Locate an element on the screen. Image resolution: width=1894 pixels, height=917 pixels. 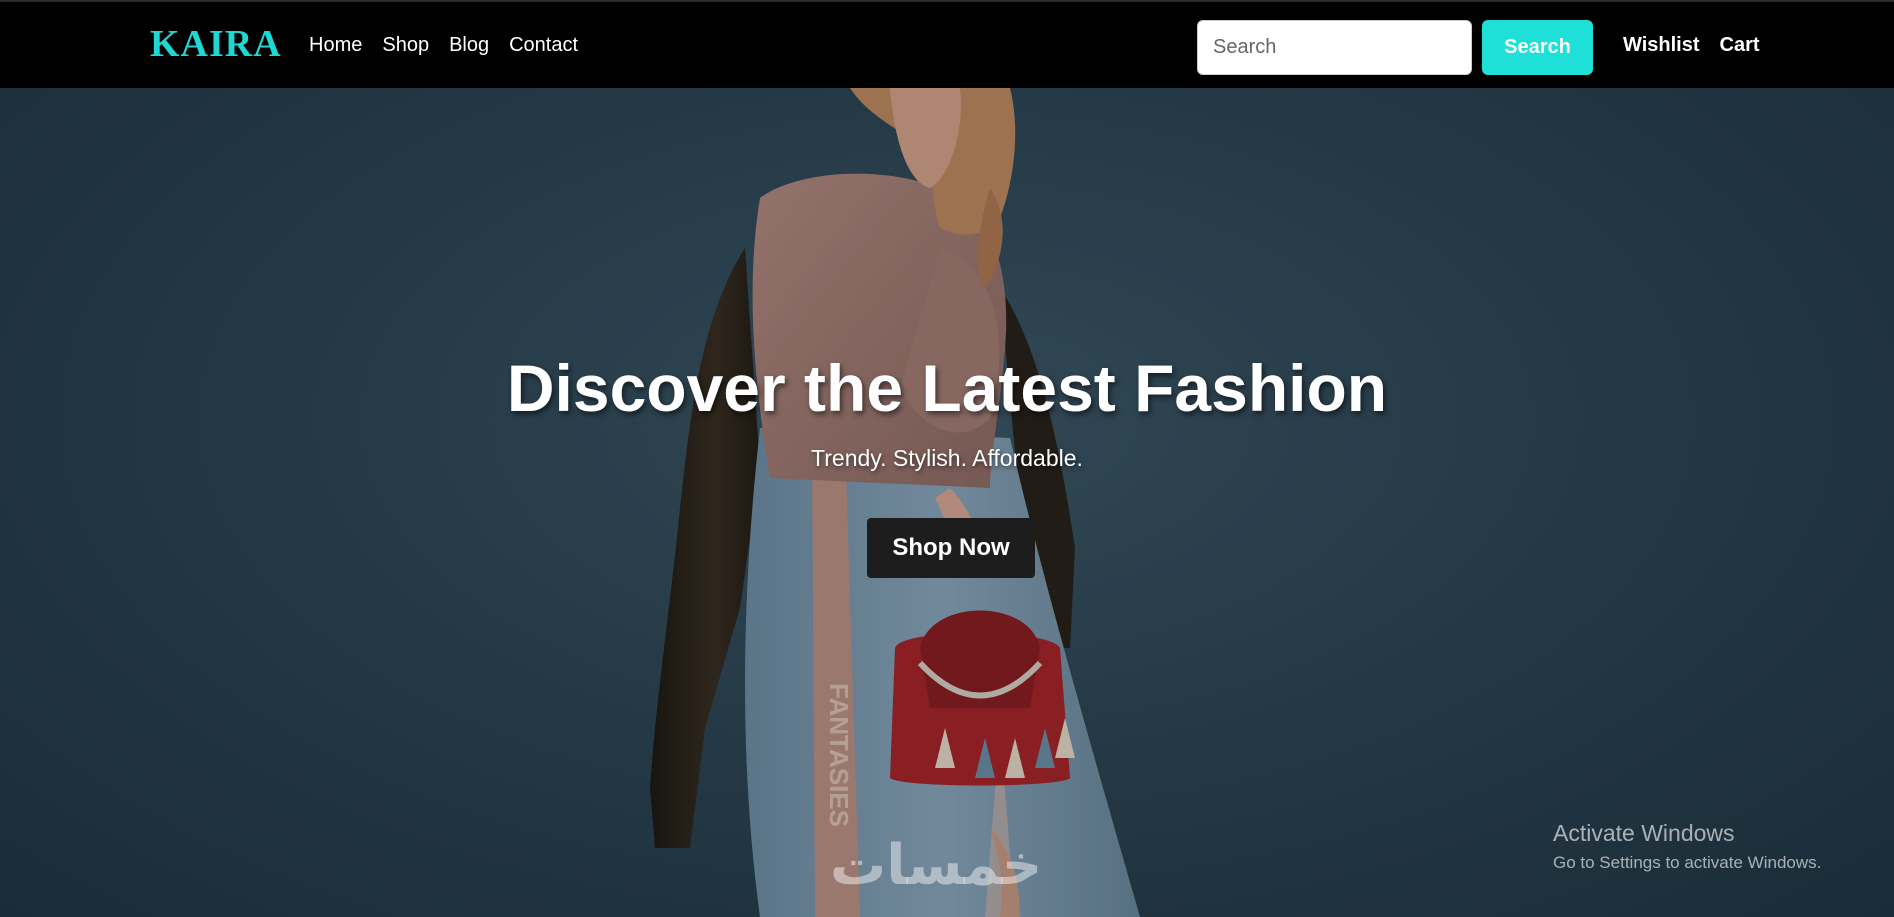
cart-link: Cart is located at coordinates (1740, 45).